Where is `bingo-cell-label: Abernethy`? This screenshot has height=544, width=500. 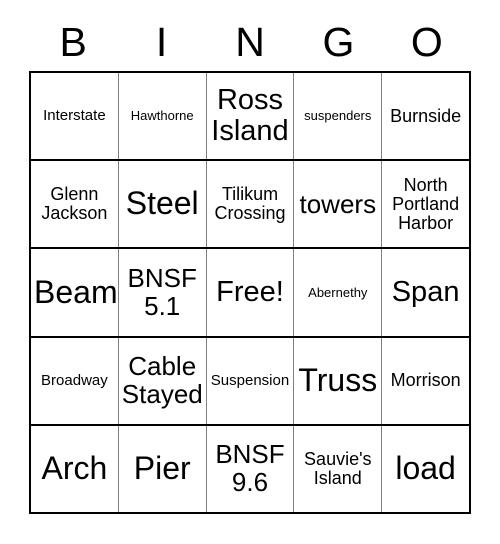 bingo-cell-label: Abernethy is located at coordinates (338, 292).